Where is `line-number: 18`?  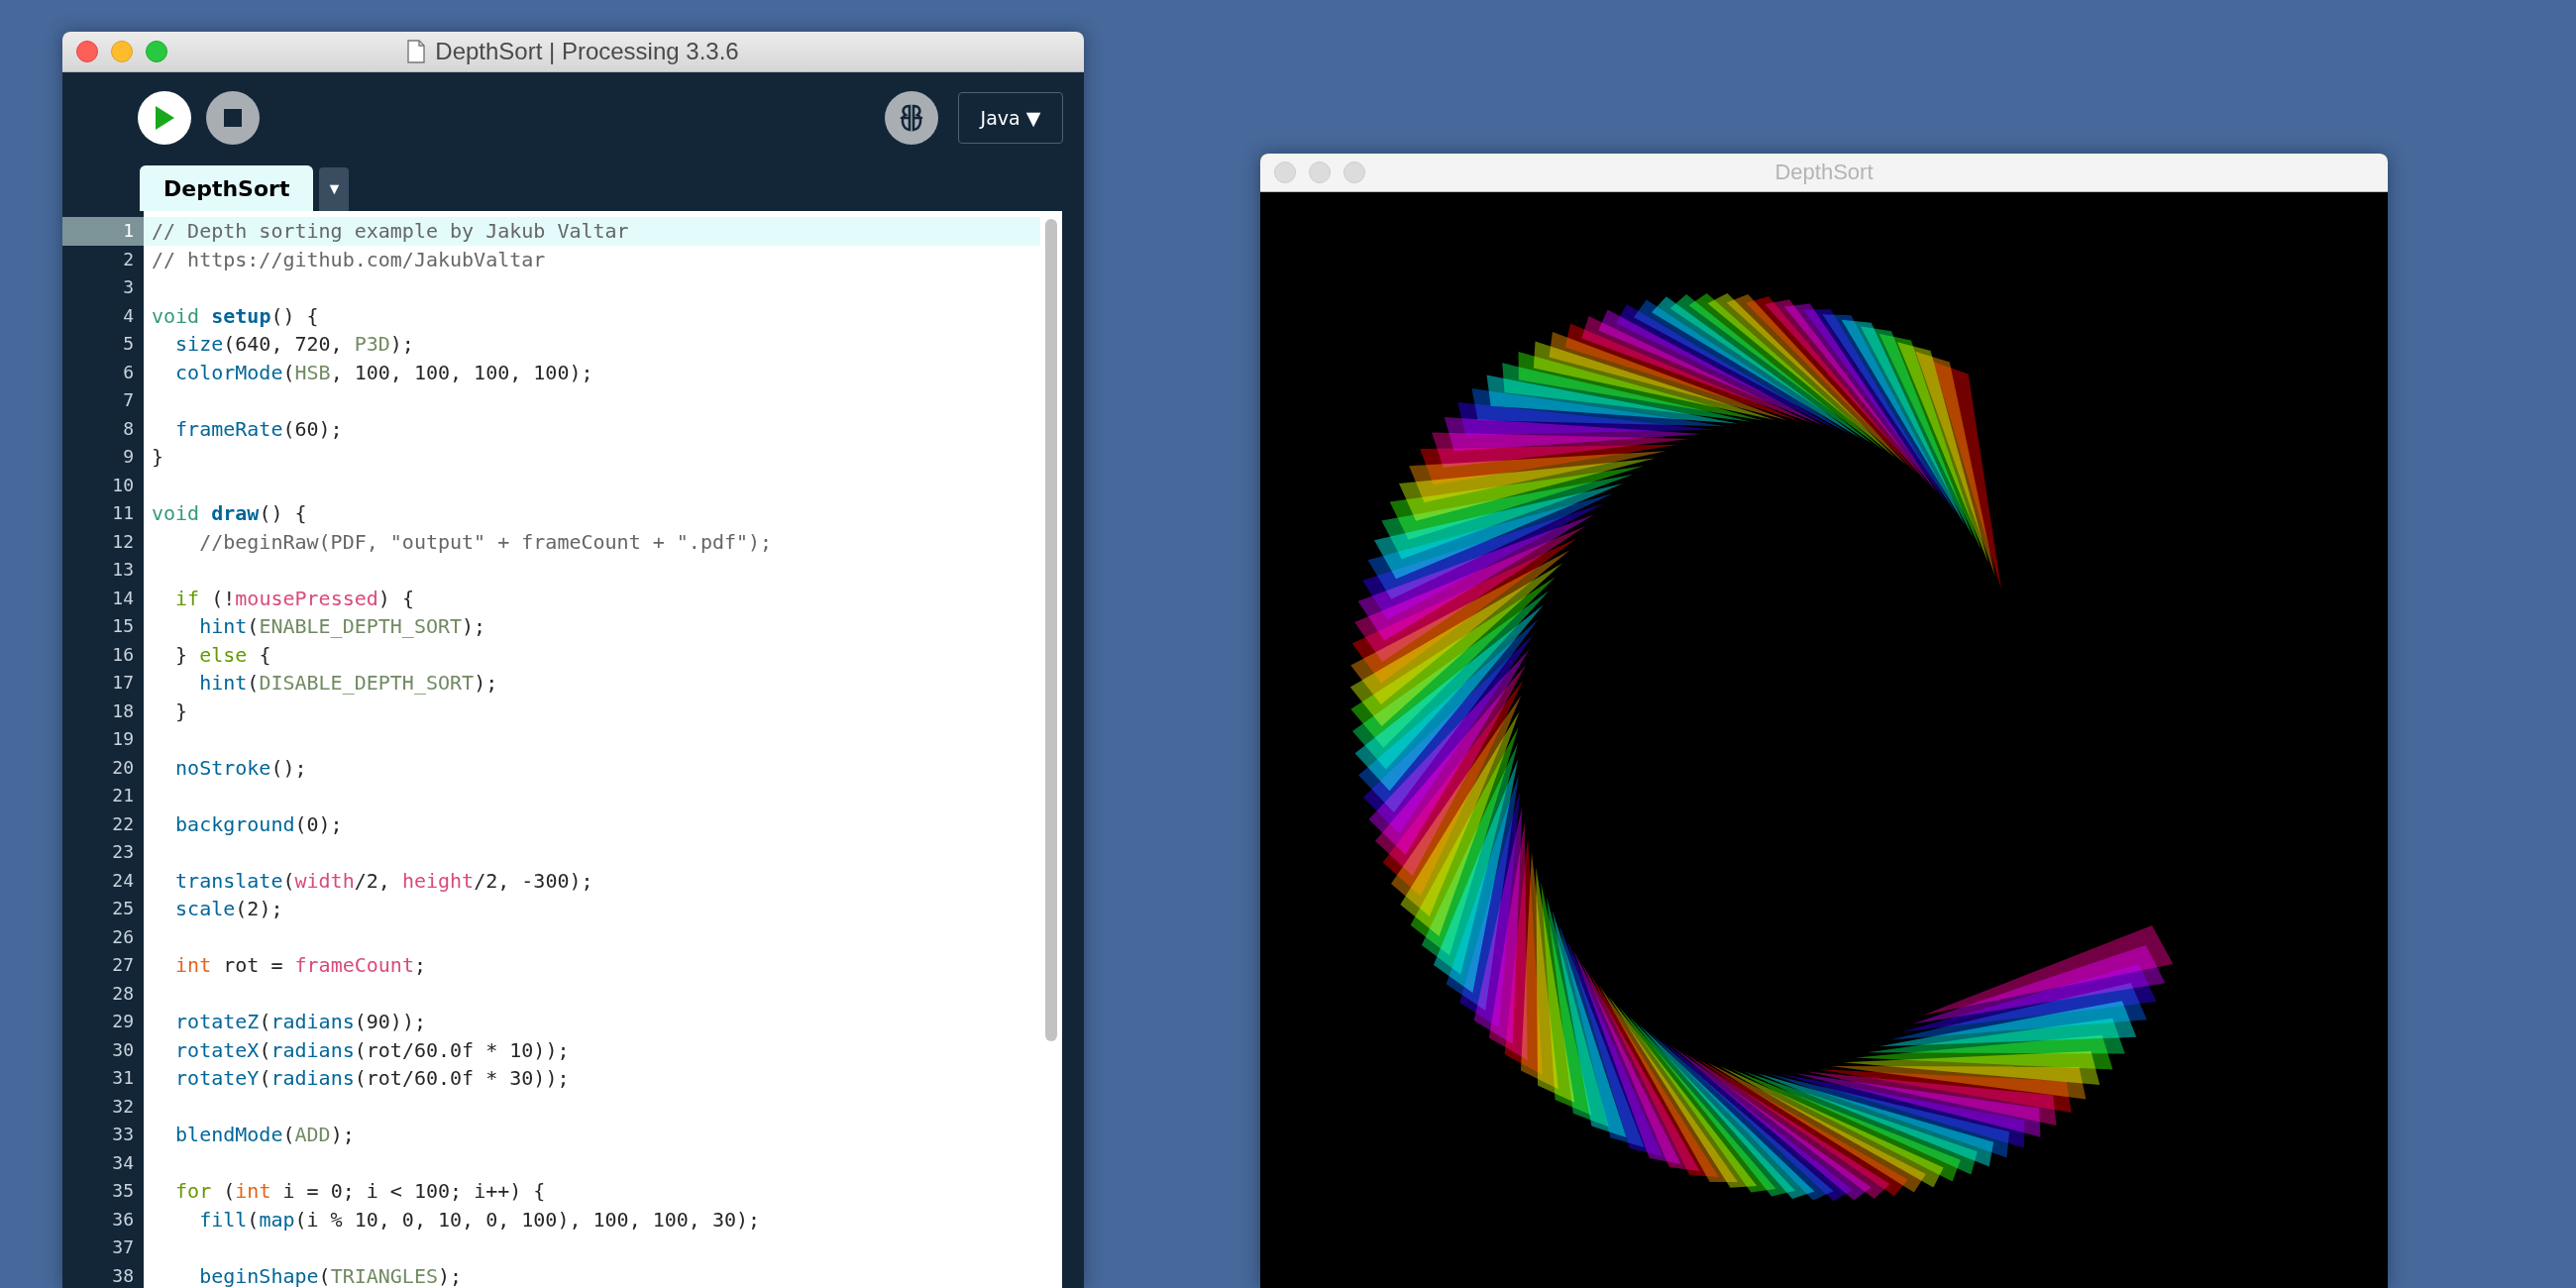
line-number: 18 is located at coordinates (123, 710).